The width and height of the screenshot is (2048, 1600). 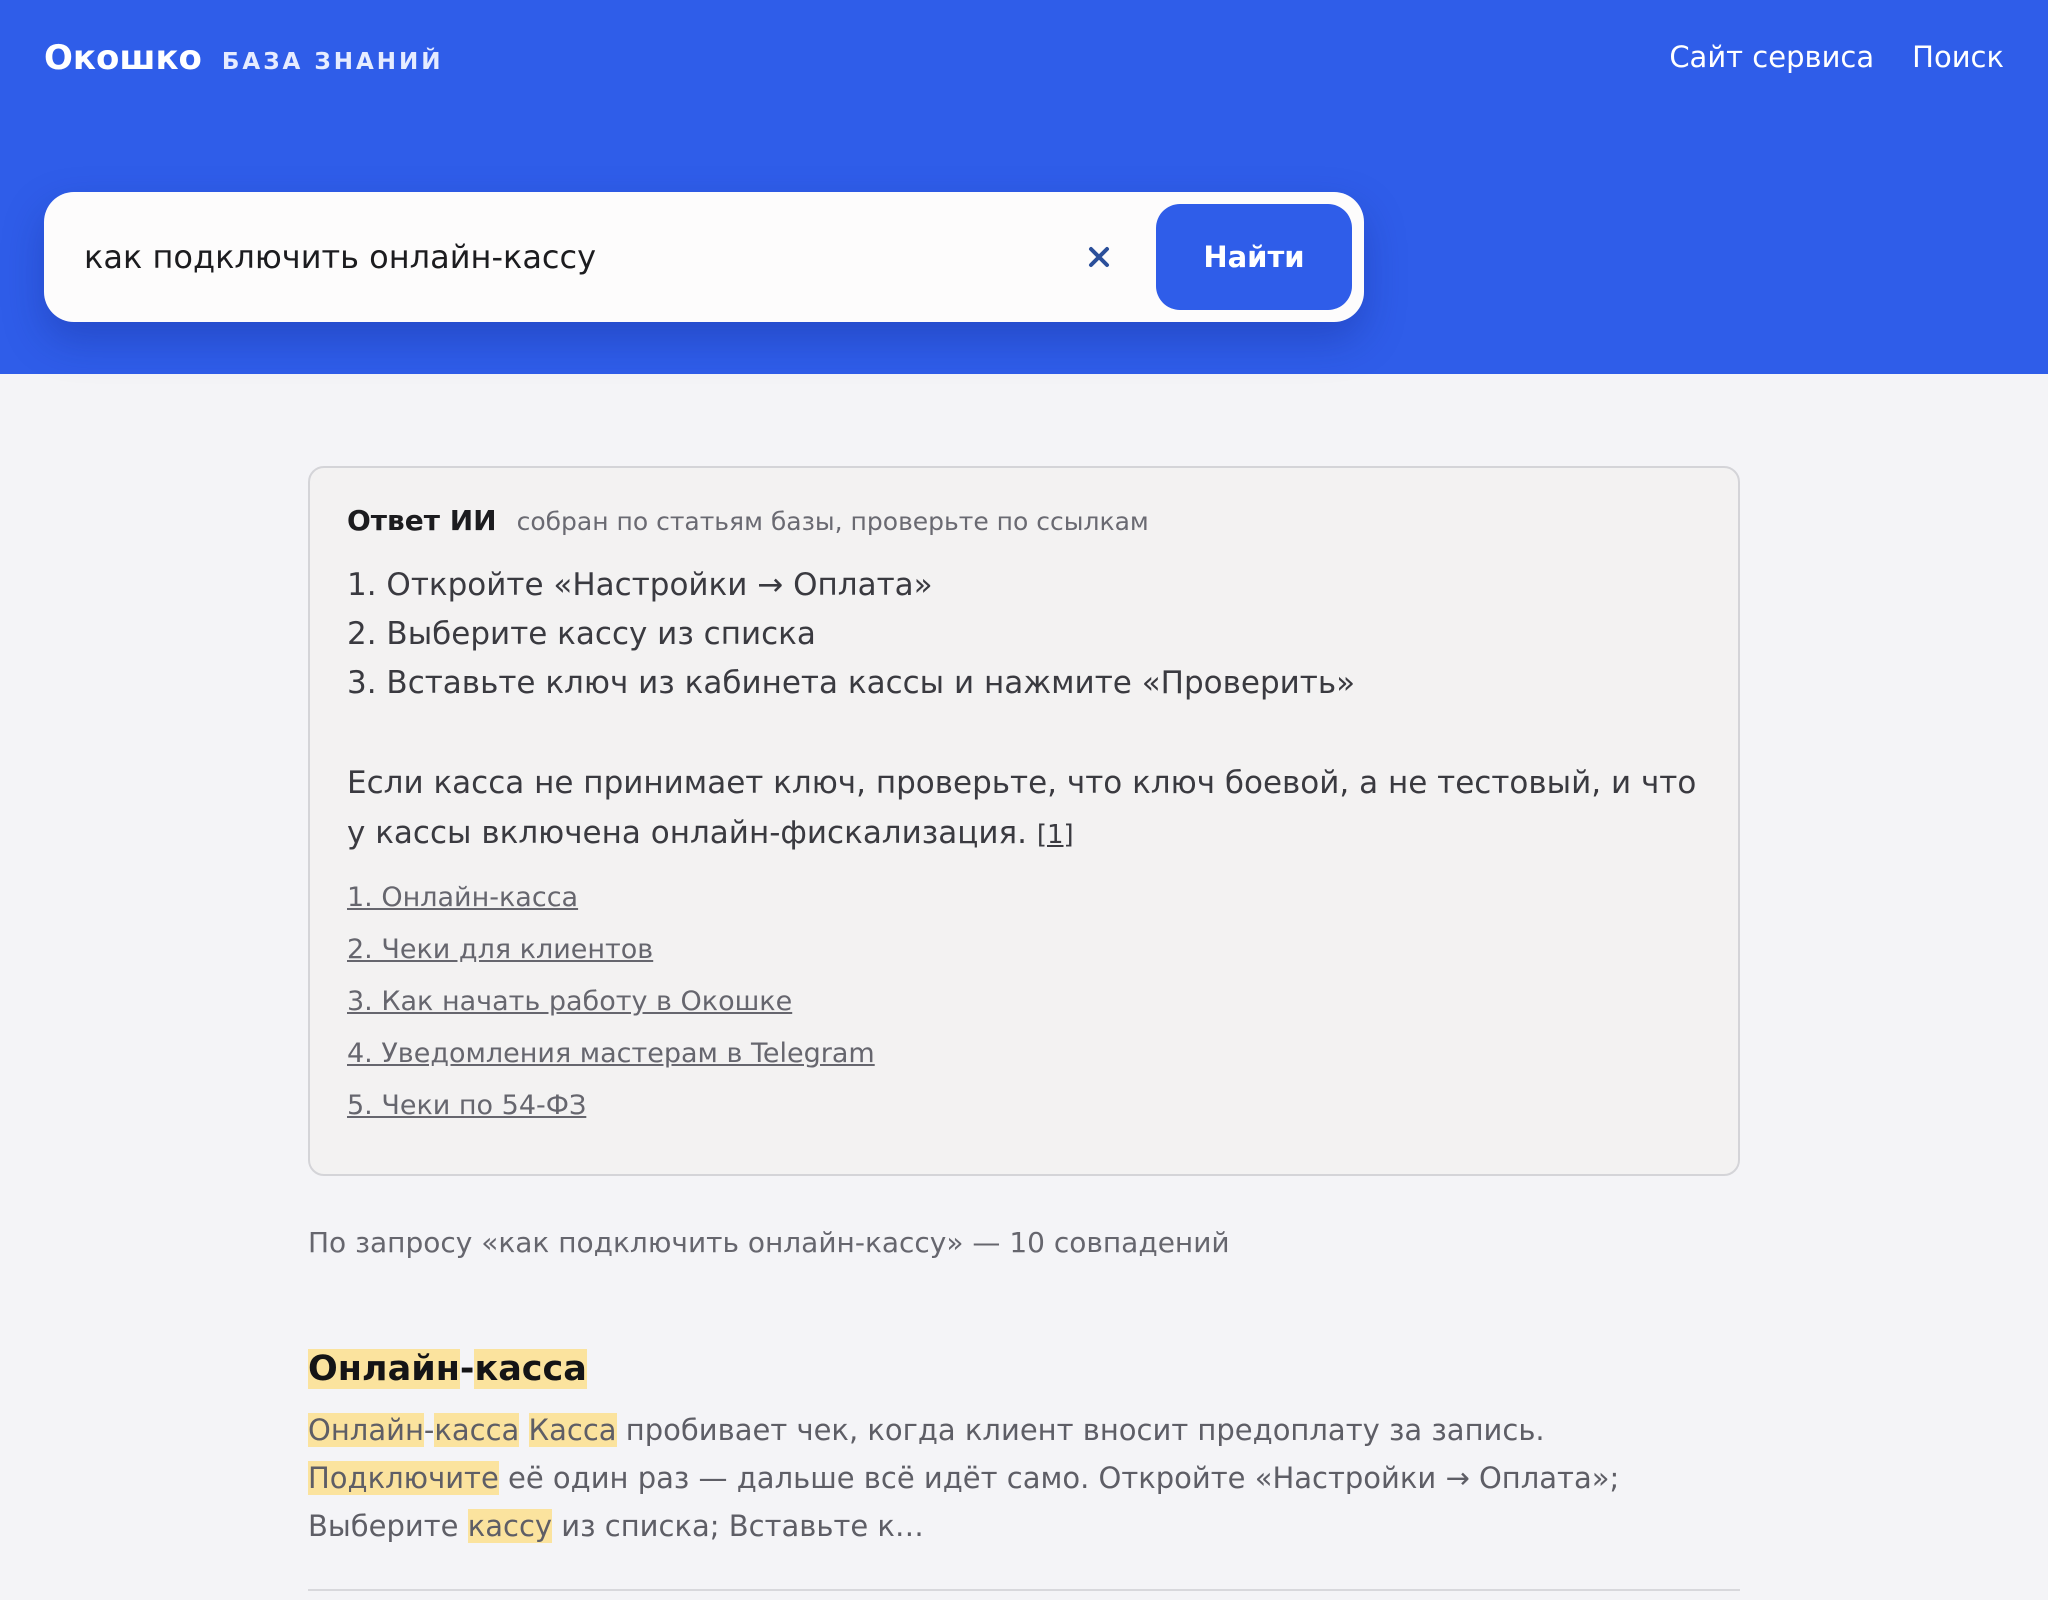 What do you see at coordinates (1099, 257) in the screenshot?
I see `close-icon` at bounding box center [1099, 257].